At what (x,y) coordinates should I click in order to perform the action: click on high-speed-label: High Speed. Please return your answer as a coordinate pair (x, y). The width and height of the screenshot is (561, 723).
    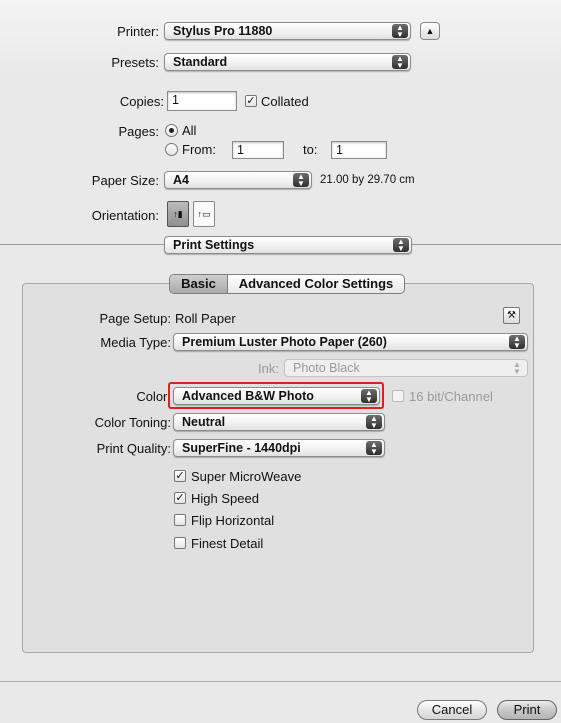
    Looking at the image, I should click on (225, 498).